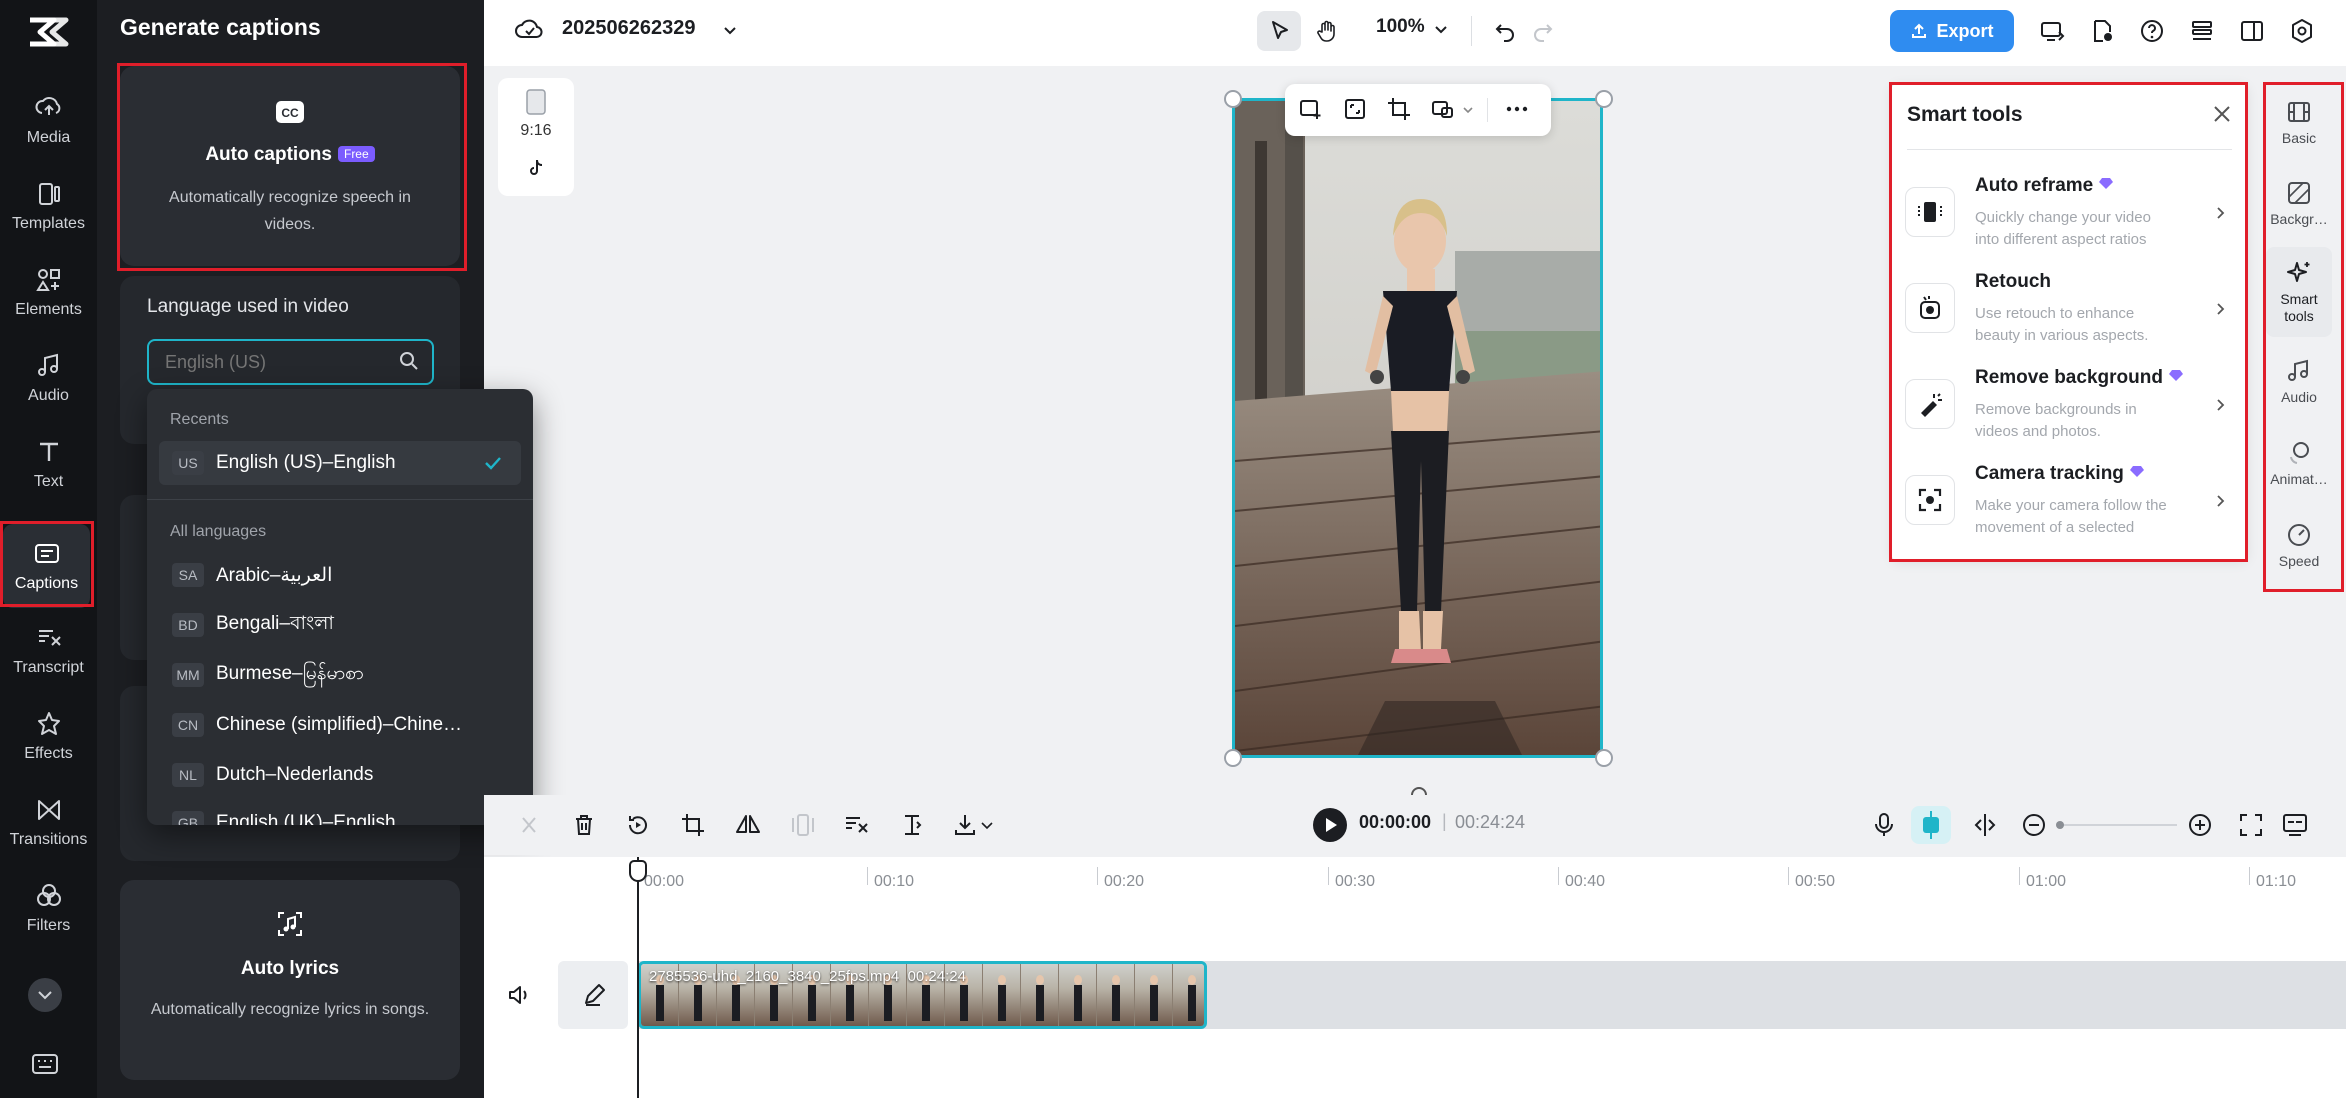 The width and height of the screenshot is (2346, 1098). Describe the element at coordinates (2034, 825) in the screenshot. I see `zoom-out-icon` at that location.